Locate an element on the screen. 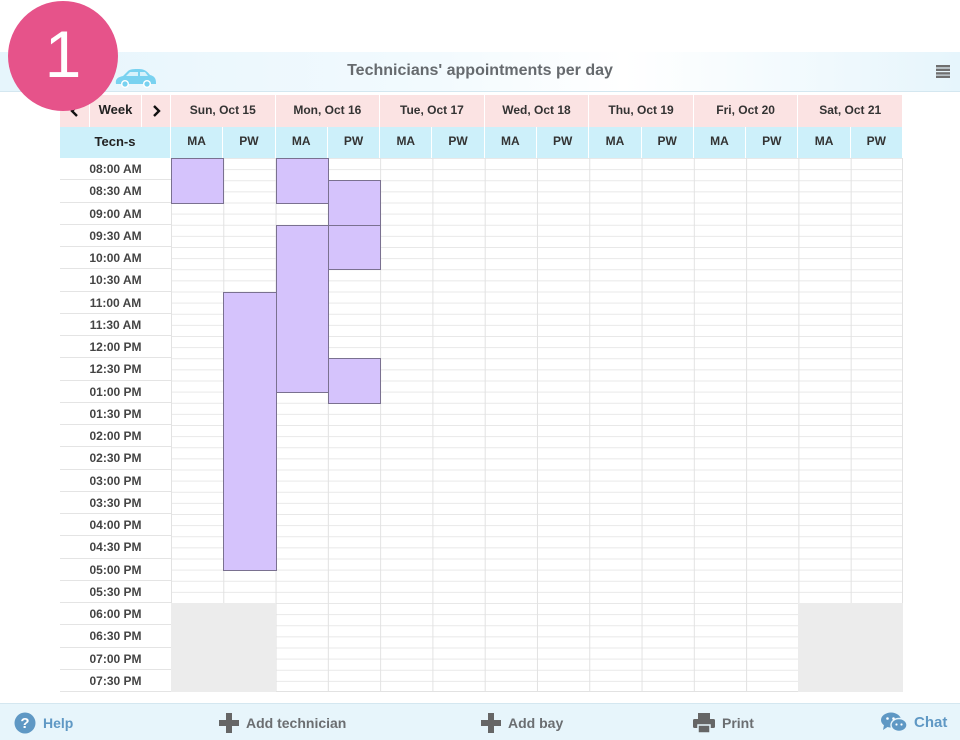 The image size is (960, 740). time-label: 03:30 PM is located at coordinates (115, 502).